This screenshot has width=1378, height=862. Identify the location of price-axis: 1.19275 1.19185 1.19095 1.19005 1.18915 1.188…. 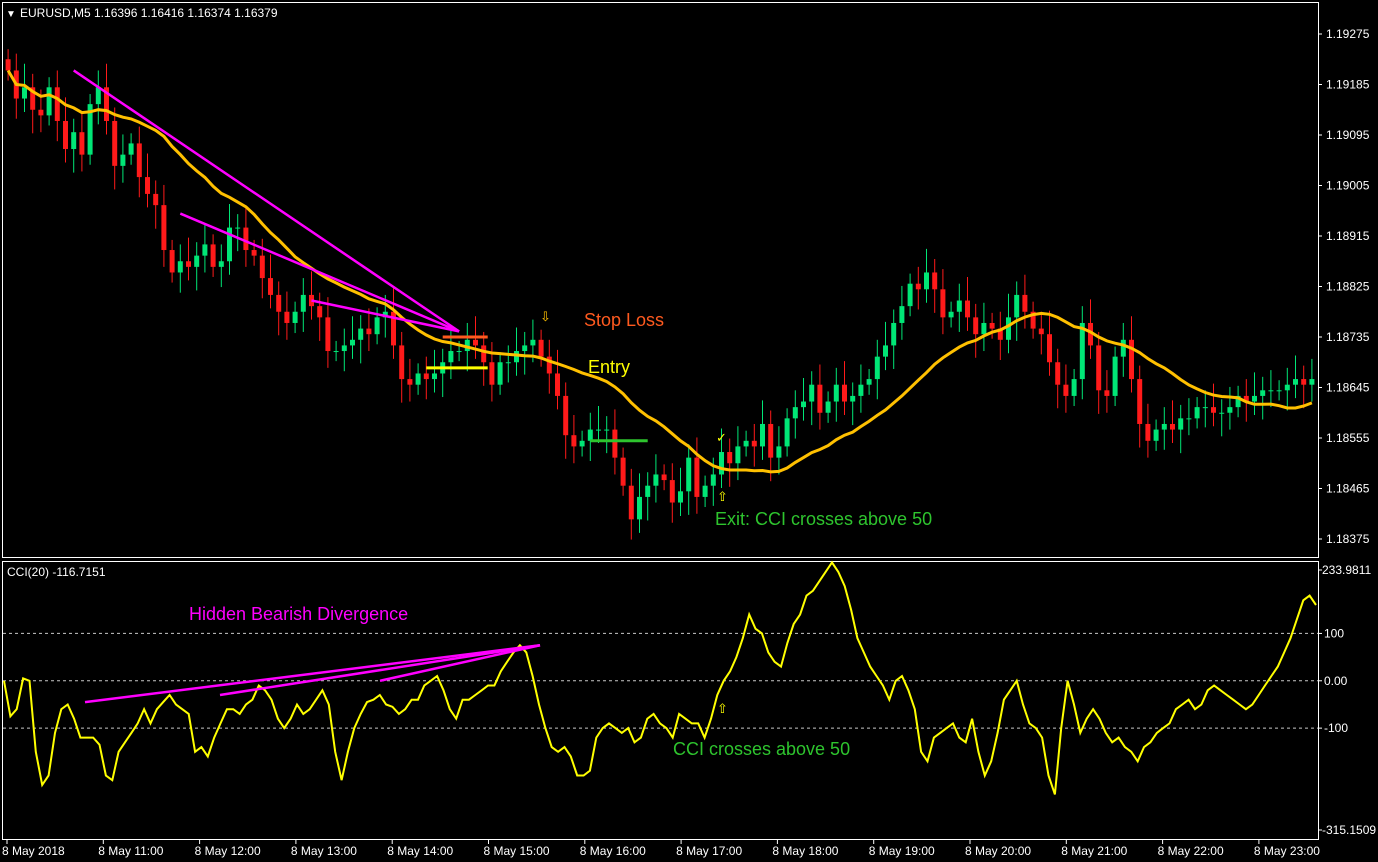
(1344, 286).